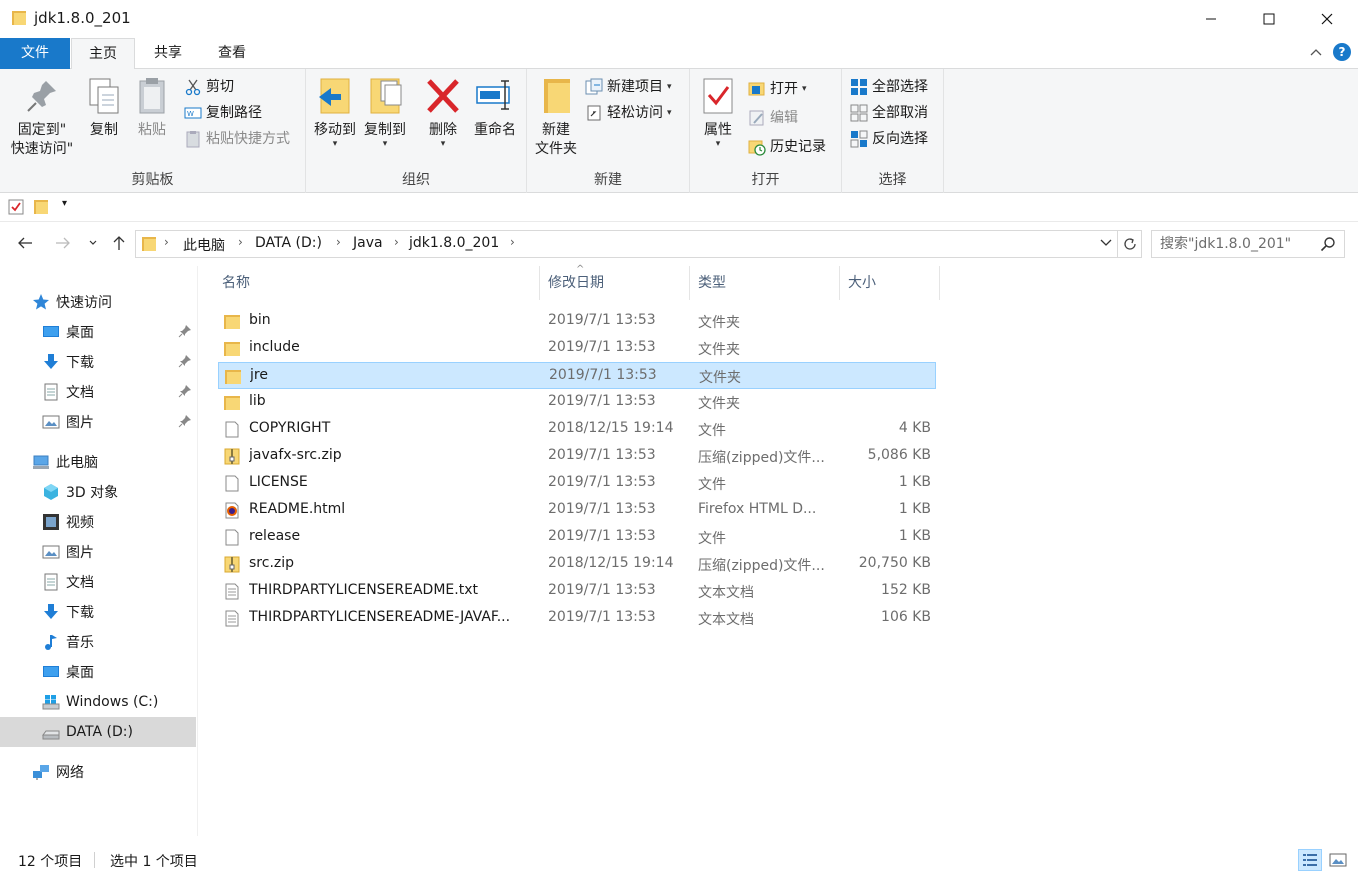  Describe the element at coordinates (223, 113) in the screenshot. I see `copy-path-button: W 复制路径` at that location.